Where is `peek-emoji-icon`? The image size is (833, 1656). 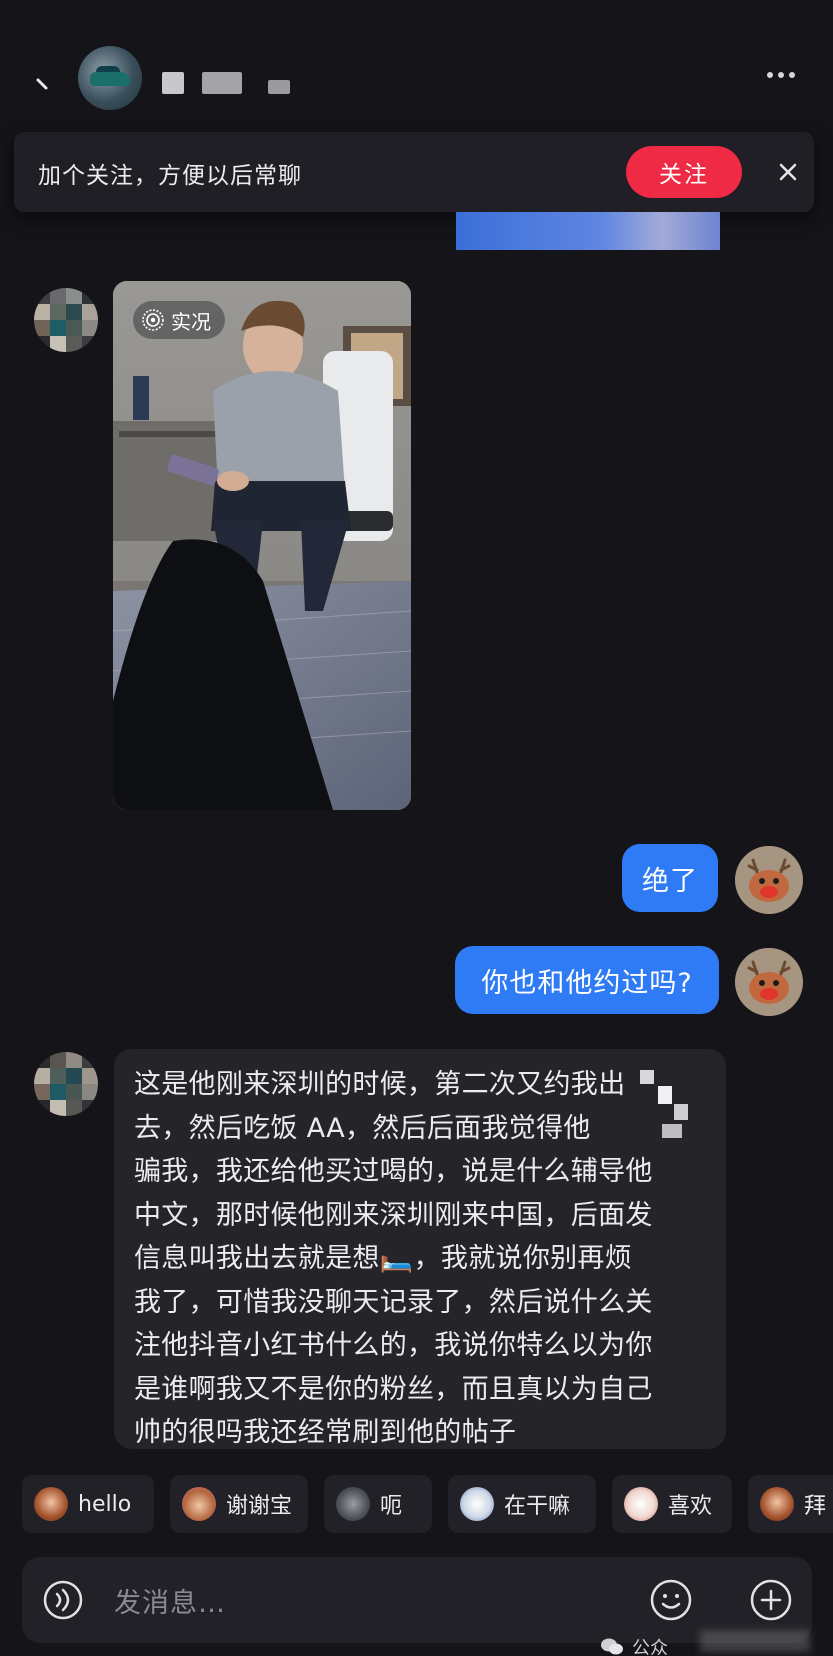 peek-emoji-icon is located at coordinates (477, 1504).